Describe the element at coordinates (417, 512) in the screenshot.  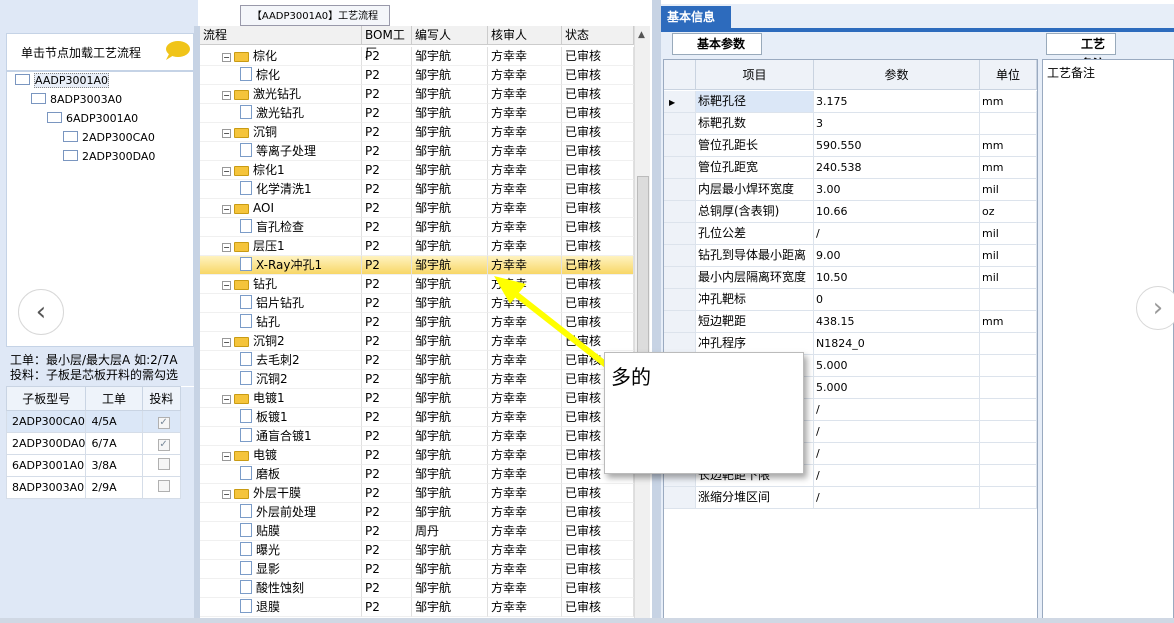
I see `process-row: 外层前处理 P2 邹宇航 方幸幸 已审核` at that location.